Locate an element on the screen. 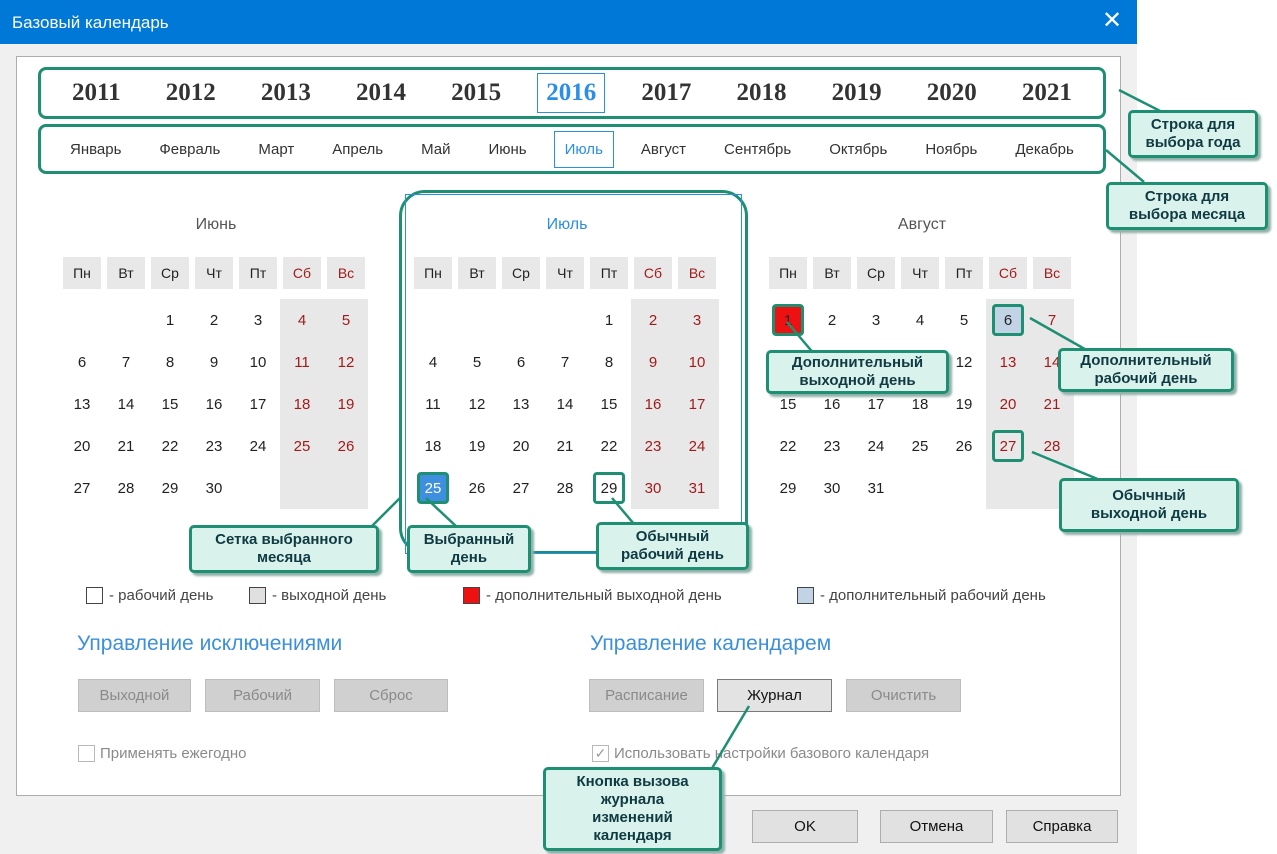 Image resolution: width=1277 pixels, height=854 pixels. month-tab-1: Январь is located at coordinates (95, 149).